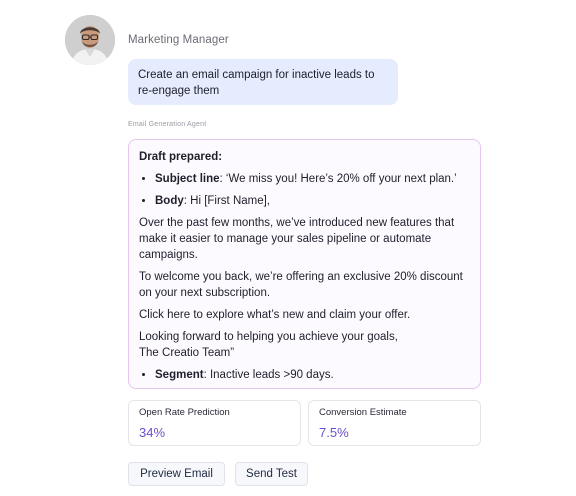  Describe the element at coordinates (179, 375) in the screenshot. I see `segment-key: Segment` at that location.